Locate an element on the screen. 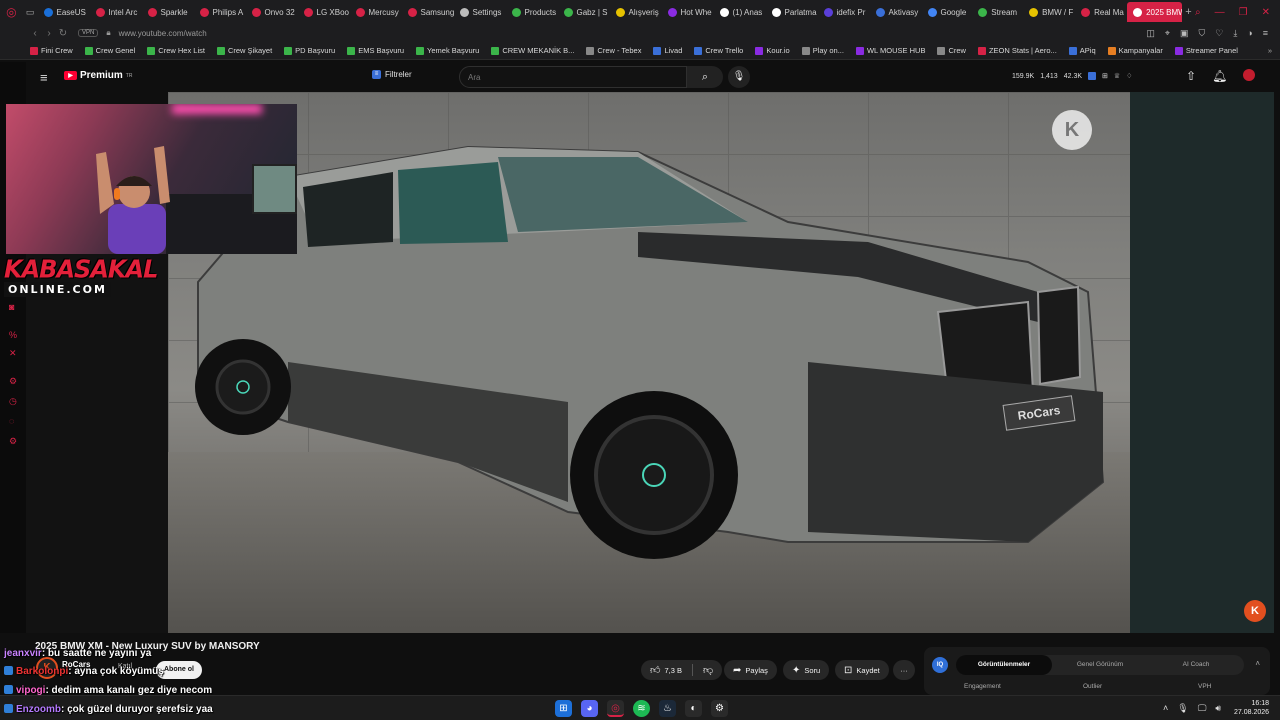 This screenshot has height=720, width=1280. kick-icon: % is located at coordinates (13, 335).